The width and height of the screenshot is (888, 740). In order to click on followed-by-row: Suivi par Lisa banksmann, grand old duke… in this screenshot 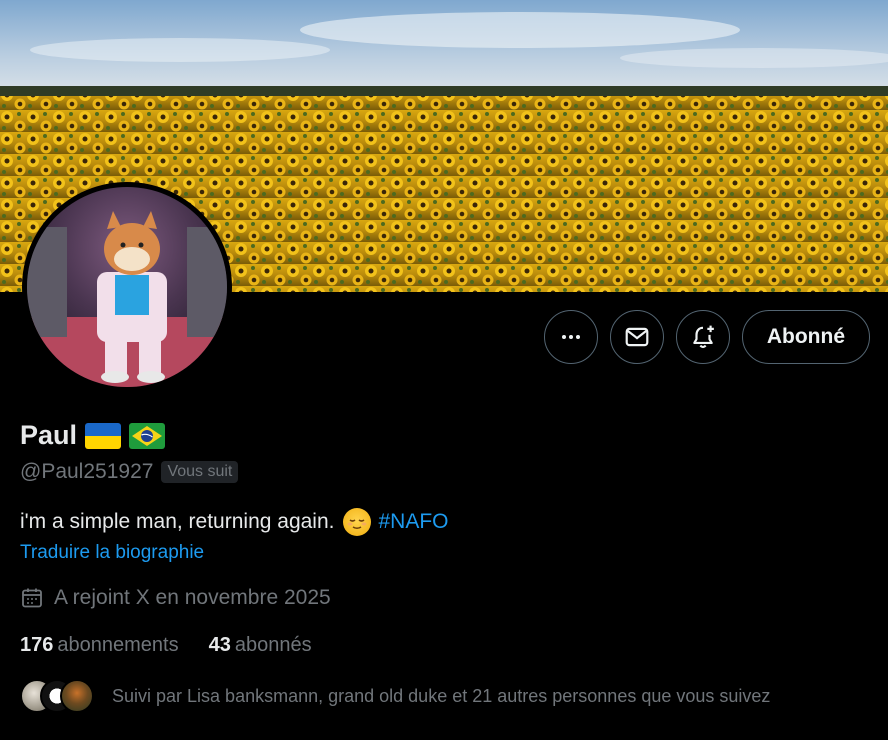, I will do `click(395, 696)`.